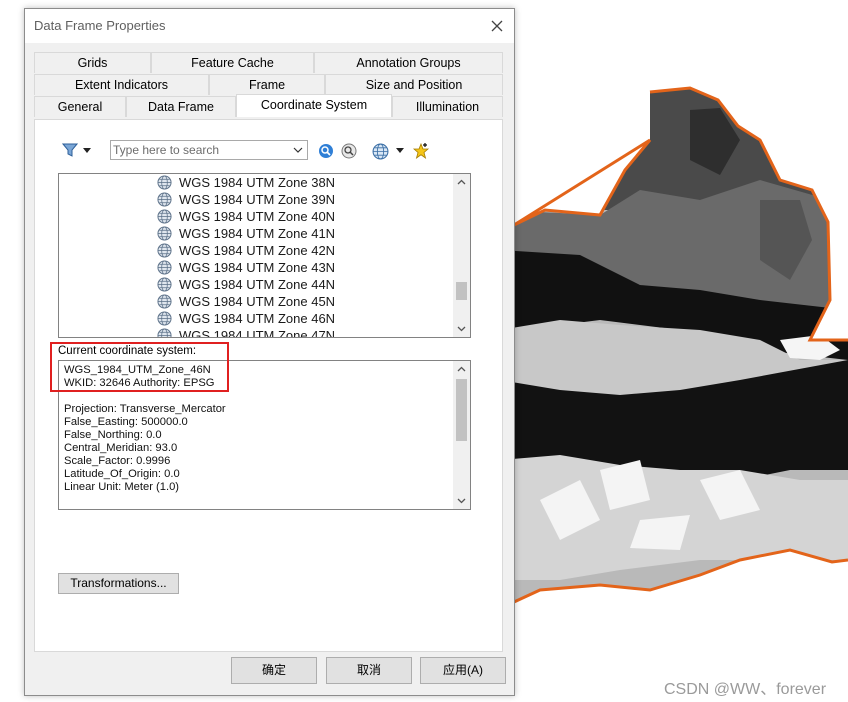 The height and width of the screenshot is (702, 848). Describe the element at coordinates (113, 435) in the screenshot. I see `detail-line: False_Northing: 0.0` at that location.